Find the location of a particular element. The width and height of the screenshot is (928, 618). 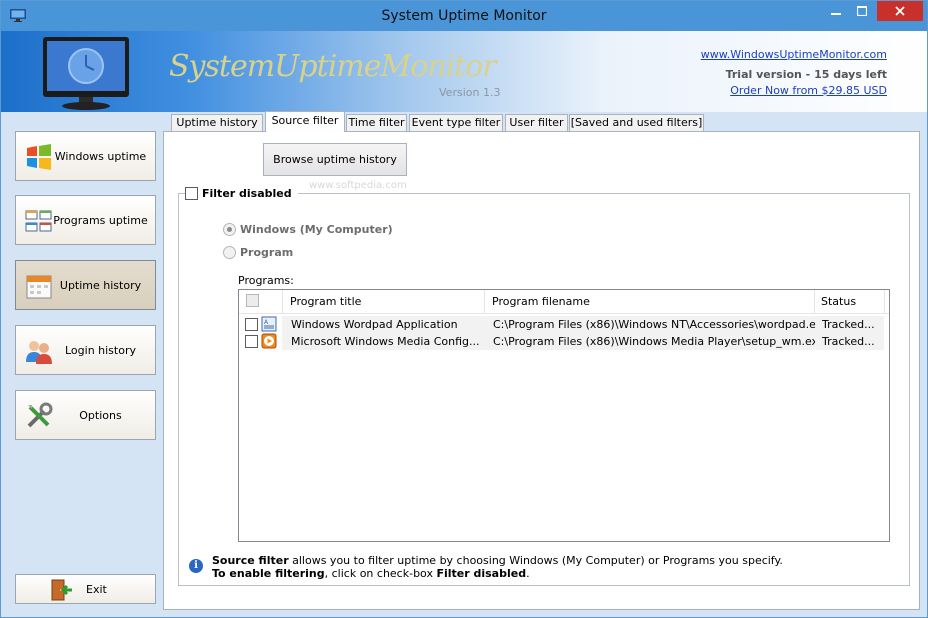

select-all-checkbox is located at coordinates (252, 300).